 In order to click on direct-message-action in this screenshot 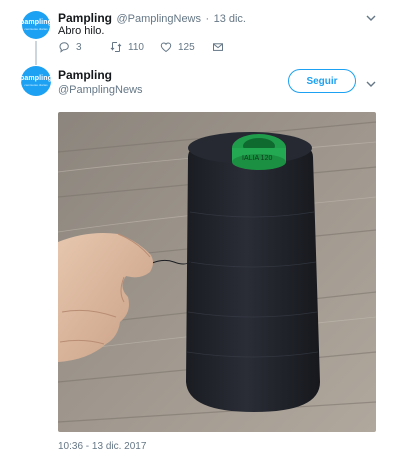, I will do `click(218, 47)`.